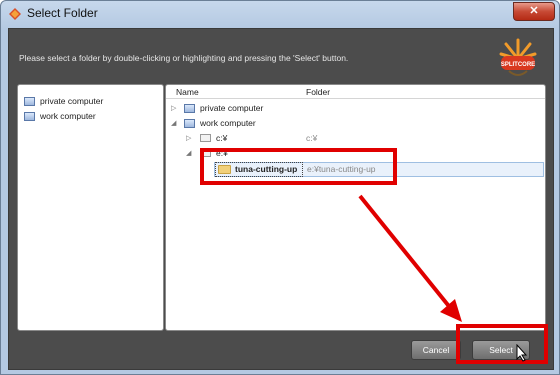 The width and height of the screenshot is (560, 375). Describe the element at coordinates (355, 153) in the screenshot. I see `tree-row-e-drive: ◢ e:¥` at that location.